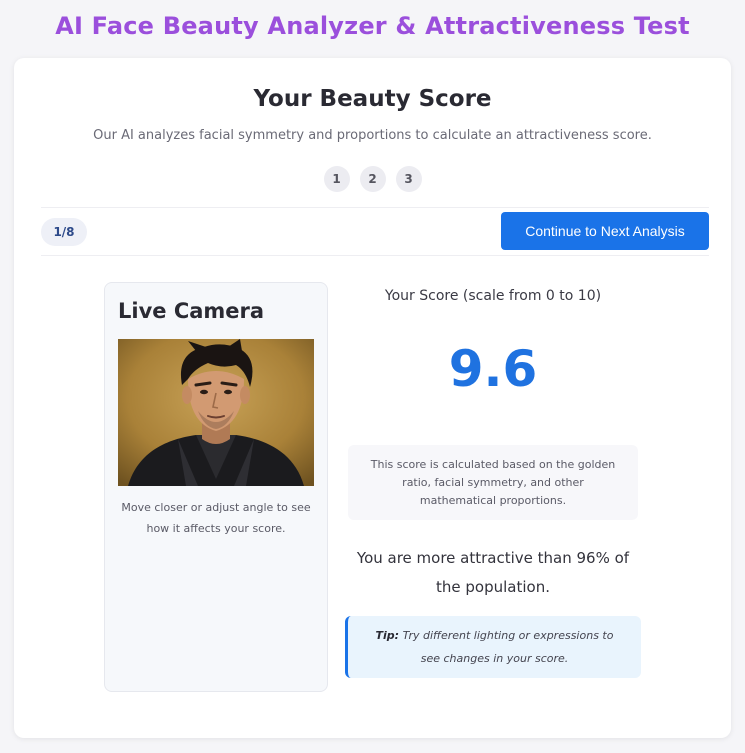  I want to click on continue-button: Continue to Next Analysis, so click(605, 231).